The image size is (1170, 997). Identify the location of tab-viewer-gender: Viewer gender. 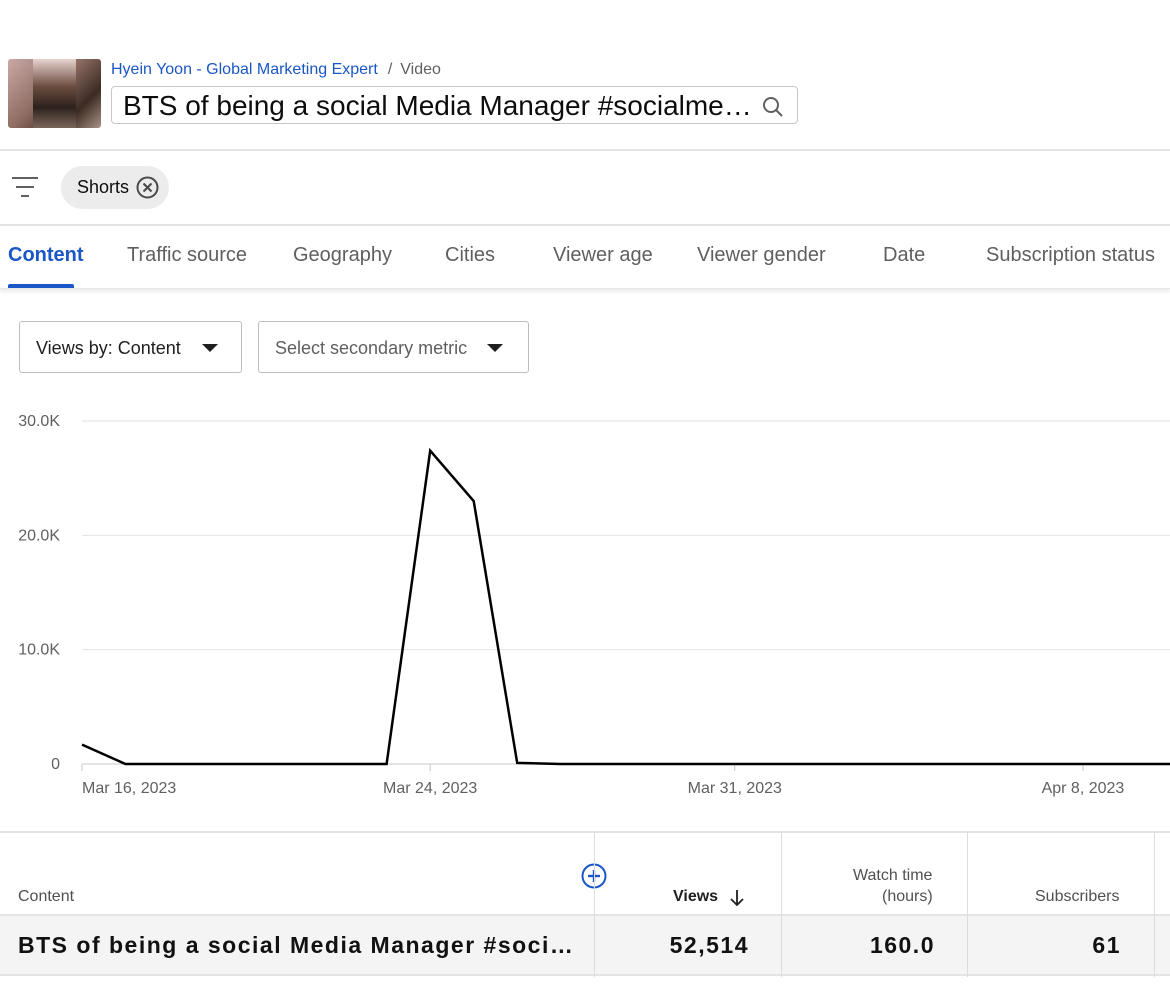
(761, 255).